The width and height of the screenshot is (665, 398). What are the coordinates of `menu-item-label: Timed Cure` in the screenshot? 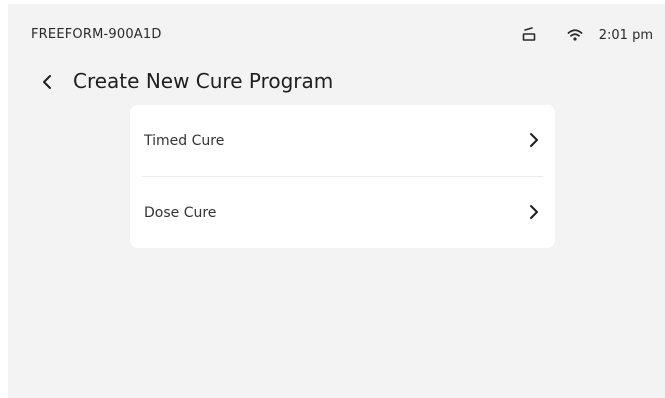 It's located at (184, 141).